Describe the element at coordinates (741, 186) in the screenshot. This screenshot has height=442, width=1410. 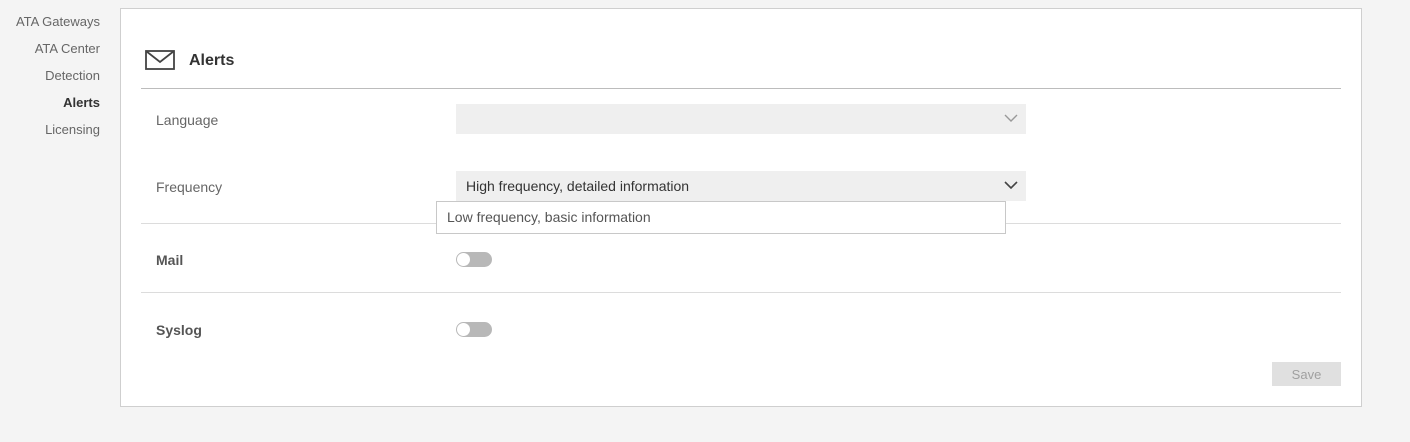
I see `frequency-select: High frequency, detailed information` at that location.